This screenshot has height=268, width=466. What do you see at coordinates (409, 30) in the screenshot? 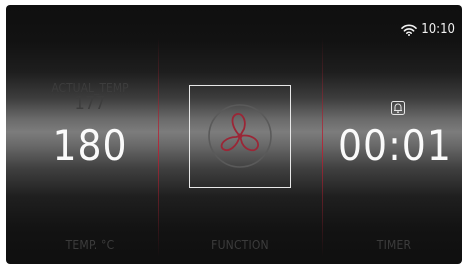
I see `wifi-icon` at bounding box center [409, 30].